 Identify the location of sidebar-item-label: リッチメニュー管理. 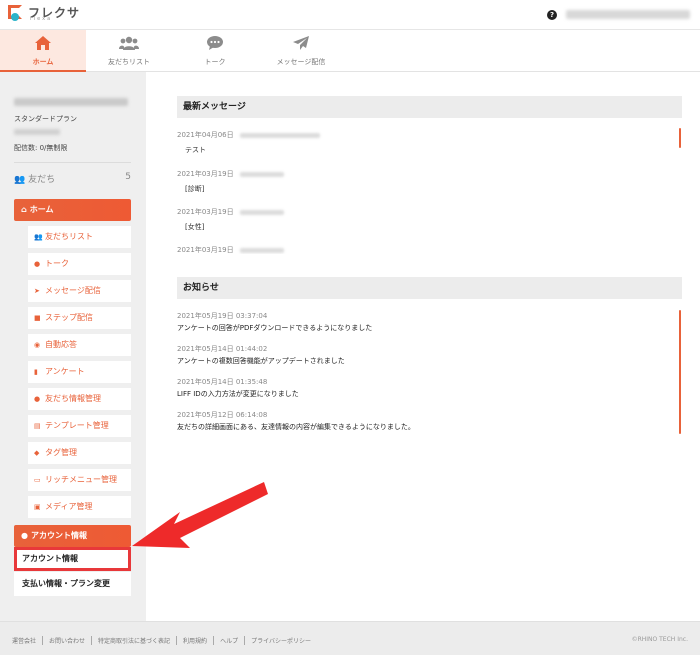
(81, 479).